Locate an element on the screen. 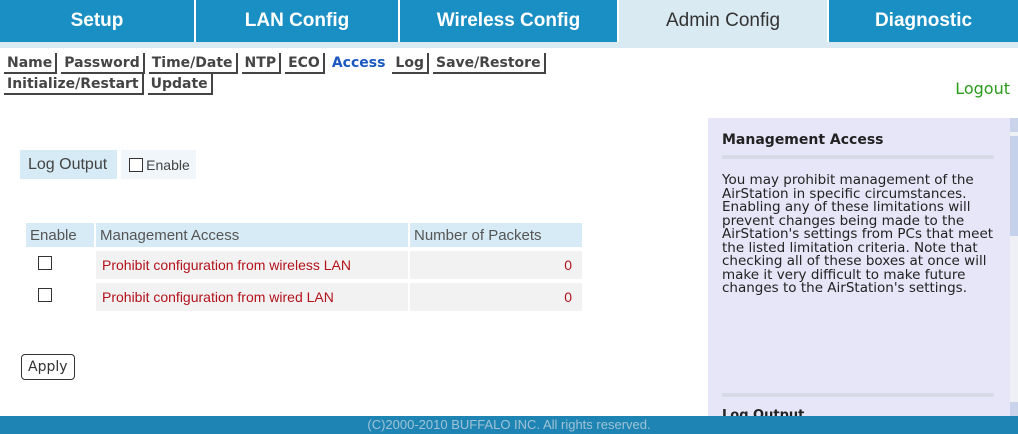 The width and height of the screenshot is (1018, 434). subnav-password: Password is located at coordinates (103, 63).